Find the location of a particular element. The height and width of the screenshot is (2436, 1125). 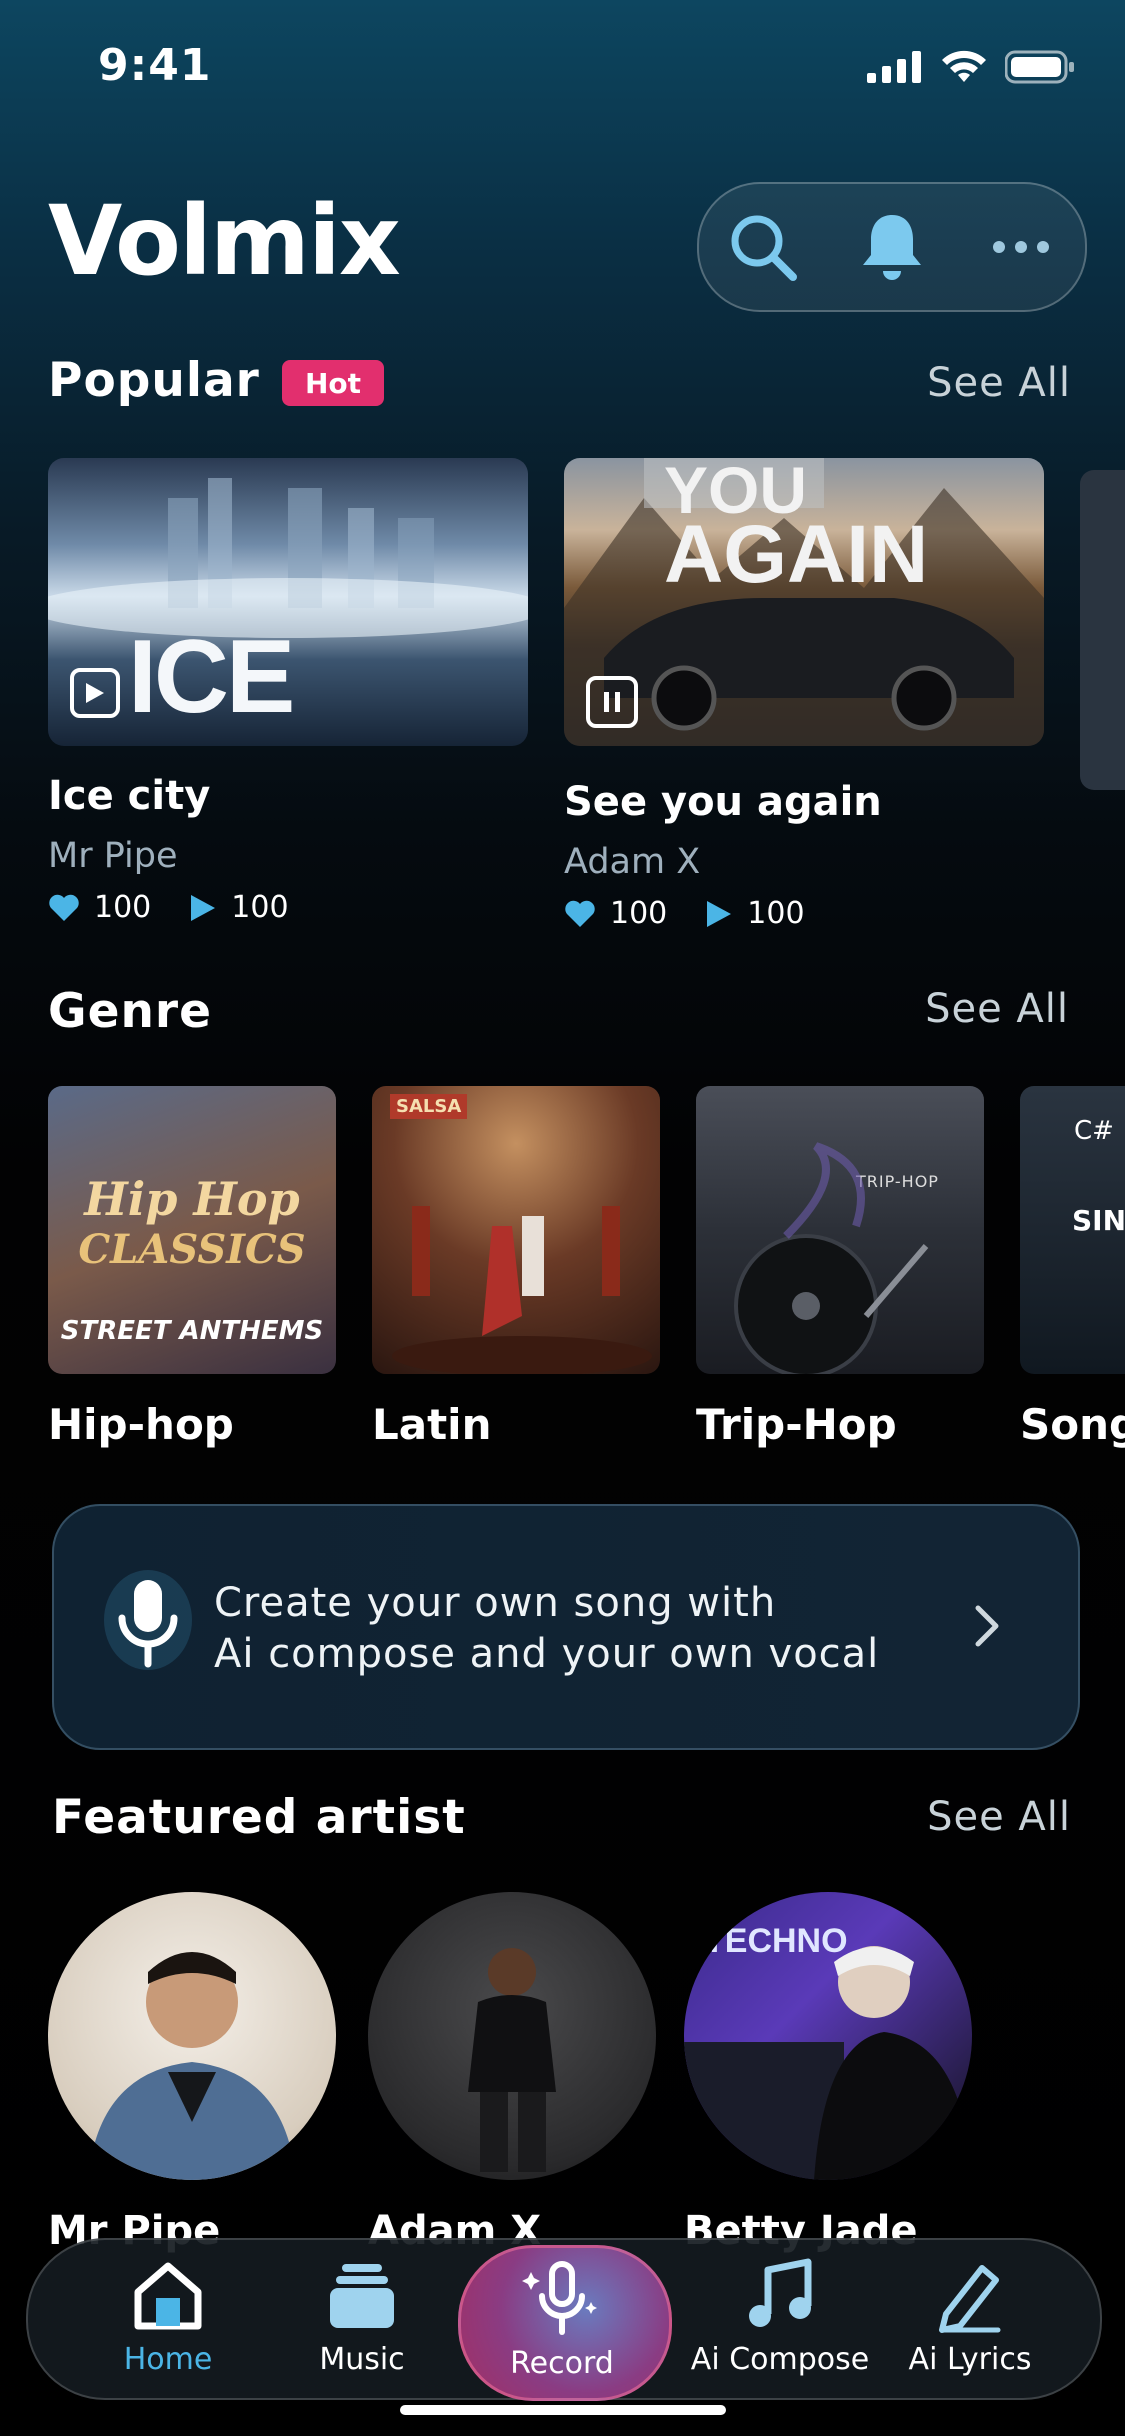

tab-home: Home is located at coordinates (168, 2323).